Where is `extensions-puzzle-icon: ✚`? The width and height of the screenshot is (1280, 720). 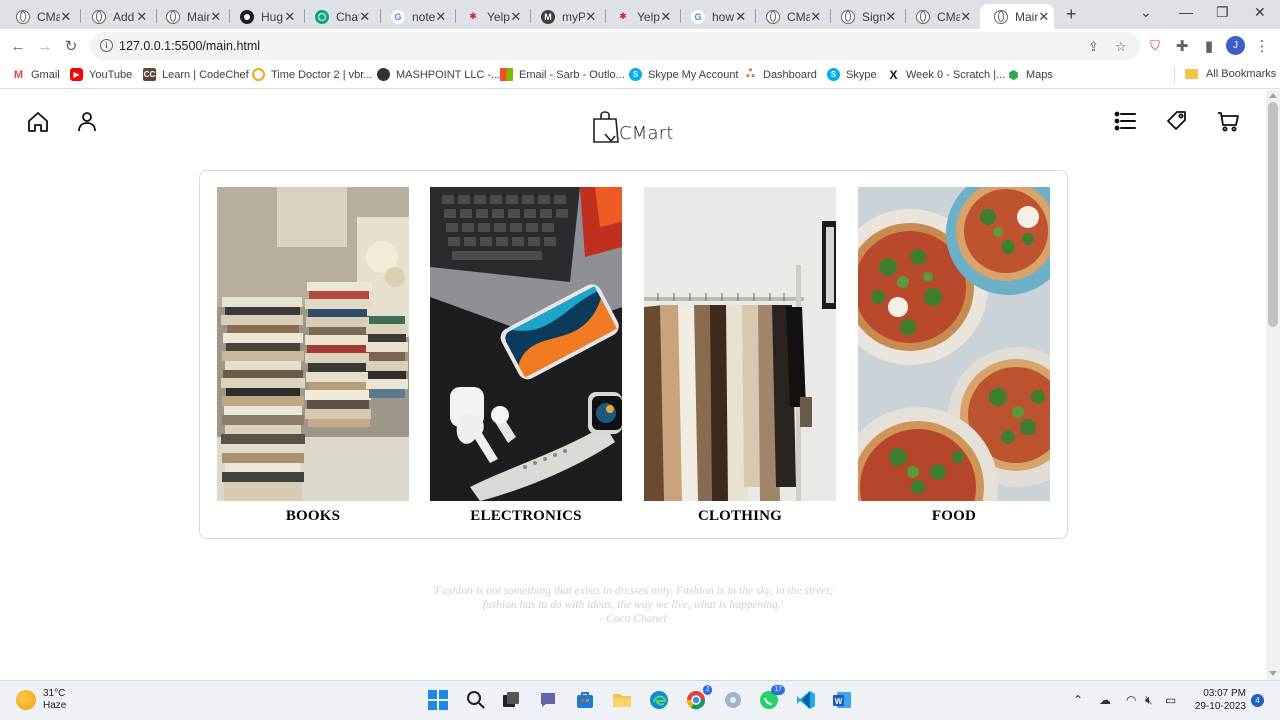 extensions-puzzle-icon: ✚ is located at coordinates (1182, 46).